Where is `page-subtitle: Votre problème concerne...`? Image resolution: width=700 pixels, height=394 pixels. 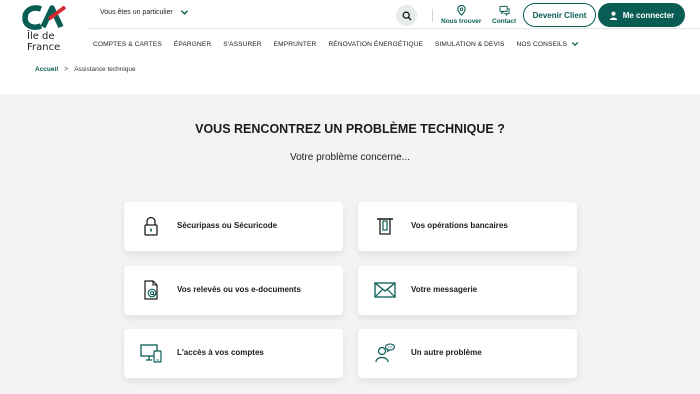 page-subtitle: Votre problème concerne... is located at coordinates (350, 157).